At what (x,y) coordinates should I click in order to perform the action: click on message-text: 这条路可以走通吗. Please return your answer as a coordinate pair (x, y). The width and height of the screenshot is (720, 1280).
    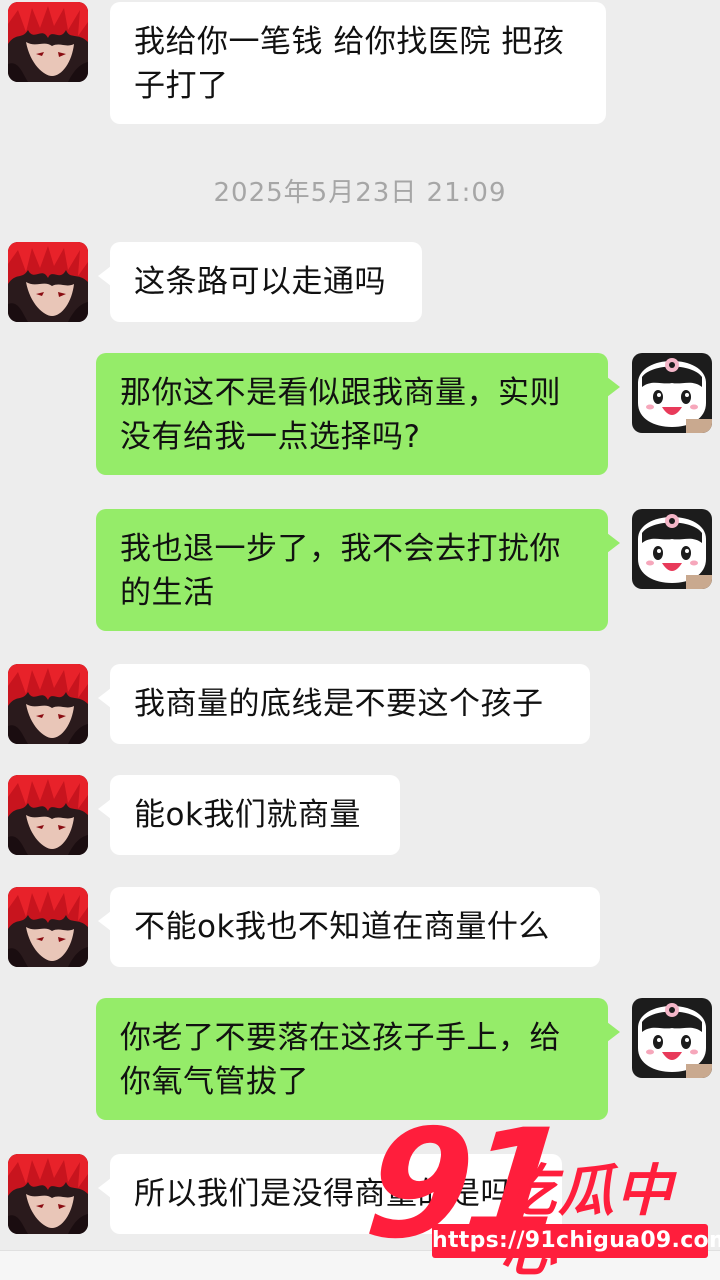
    Looking at the image, I should click on (260, 282).